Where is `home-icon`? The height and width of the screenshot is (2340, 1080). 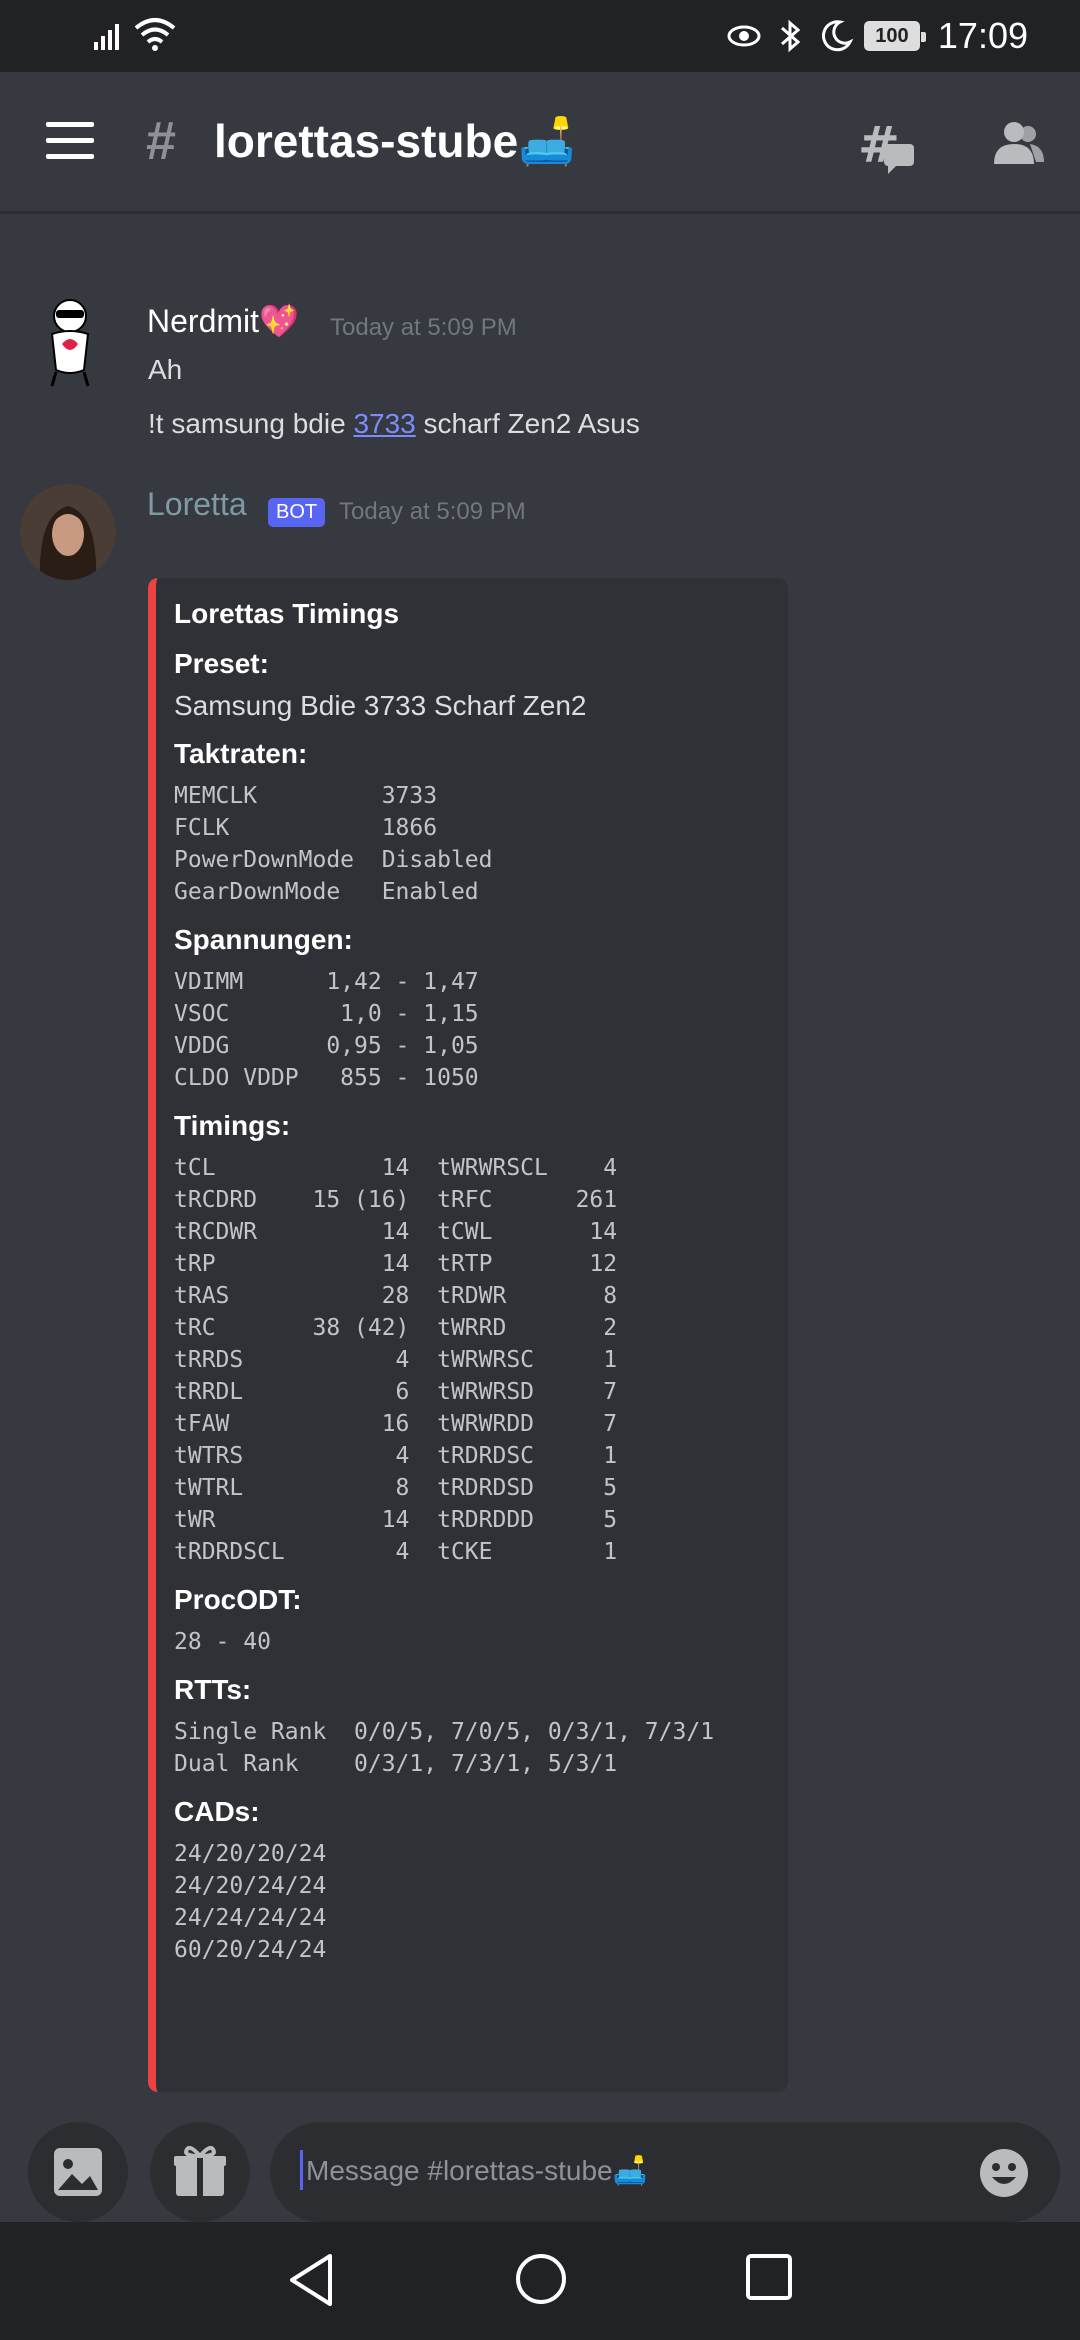
home-icon is located at coordinates (541, 2279).